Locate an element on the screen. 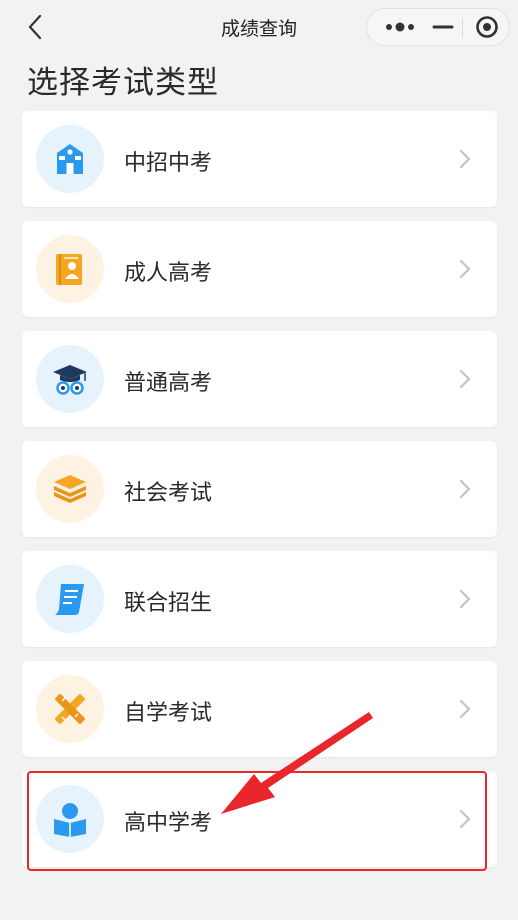 The width and height of the screenshot is (518, 920). exam-type-label: 联合招生 is located at coordinates (168, 603).